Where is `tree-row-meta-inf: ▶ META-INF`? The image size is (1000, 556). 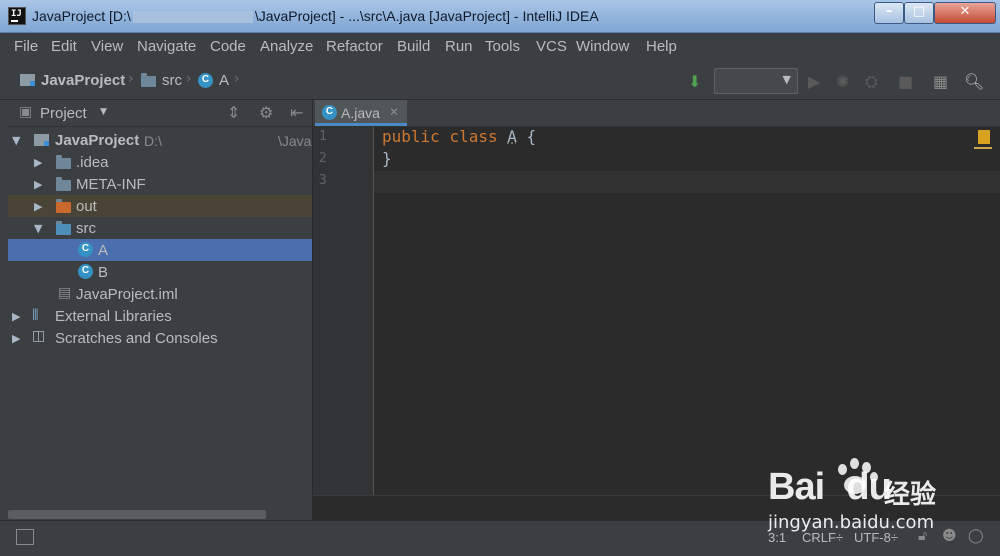
tree-row-meta-inf: ▶ META-INF is located at coordinates (160, 184).